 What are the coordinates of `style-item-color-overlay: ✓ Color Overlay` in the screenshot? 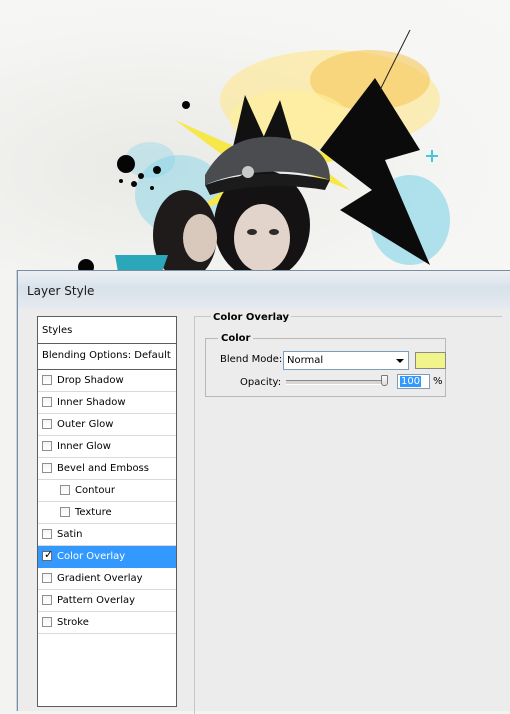 It's located at (107, 557).